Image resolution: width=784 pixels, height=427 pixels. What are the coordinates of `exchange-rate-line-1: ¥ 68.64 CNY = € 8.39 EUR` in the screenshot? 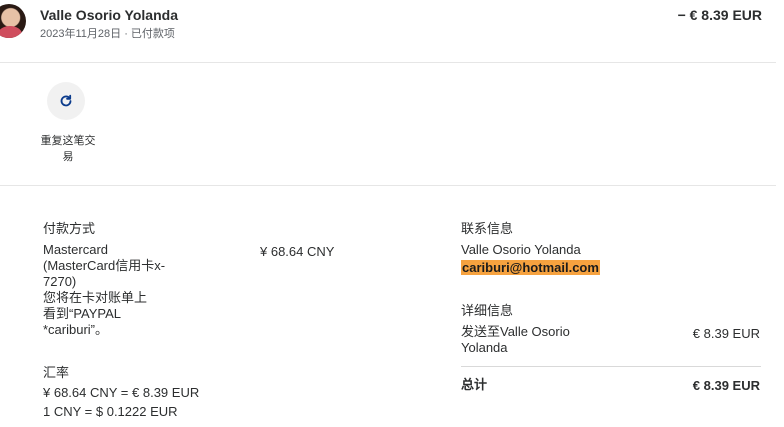 It's located at (121, 392).